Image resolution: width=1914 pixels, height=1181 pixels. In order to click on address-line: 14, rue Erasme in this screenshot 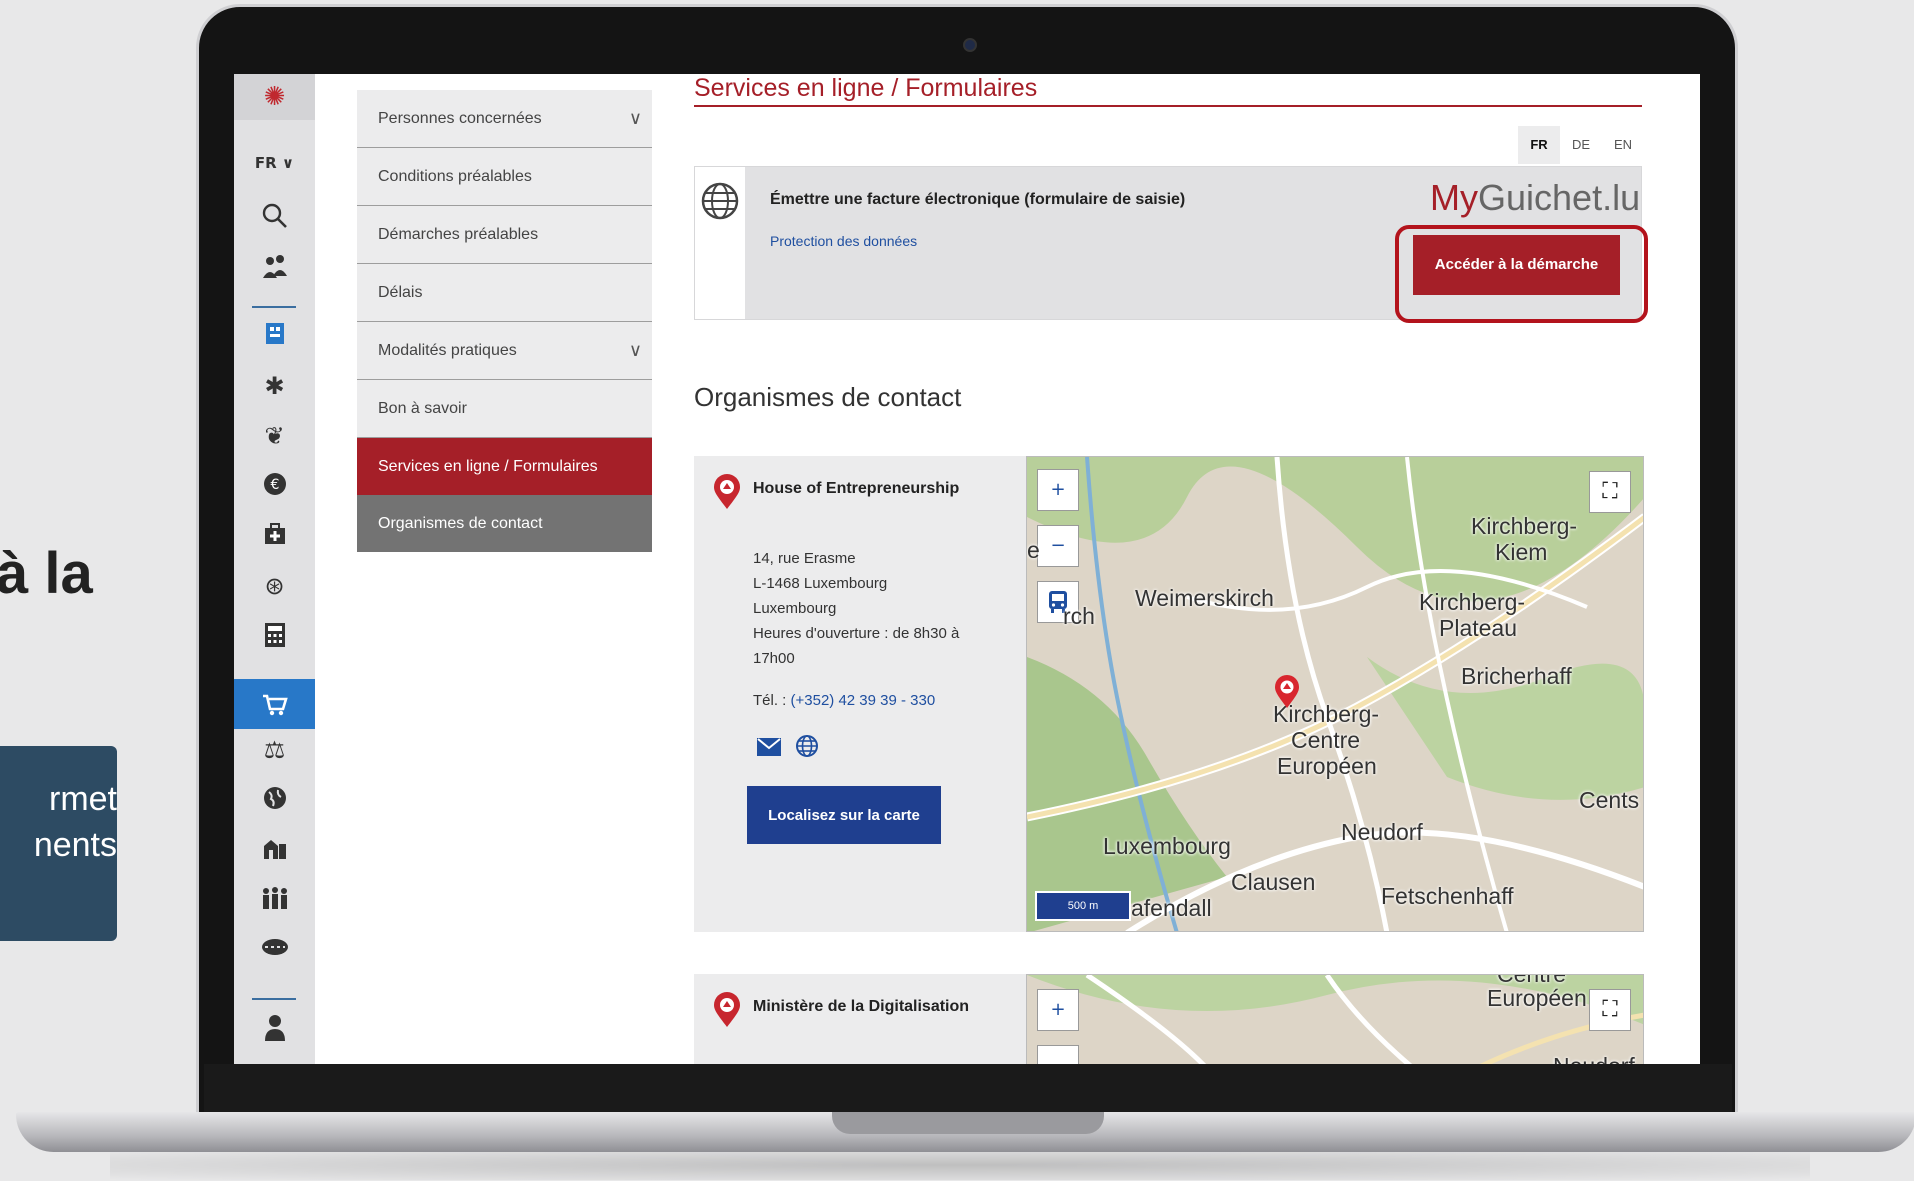, I will do `click(804, 558)`.